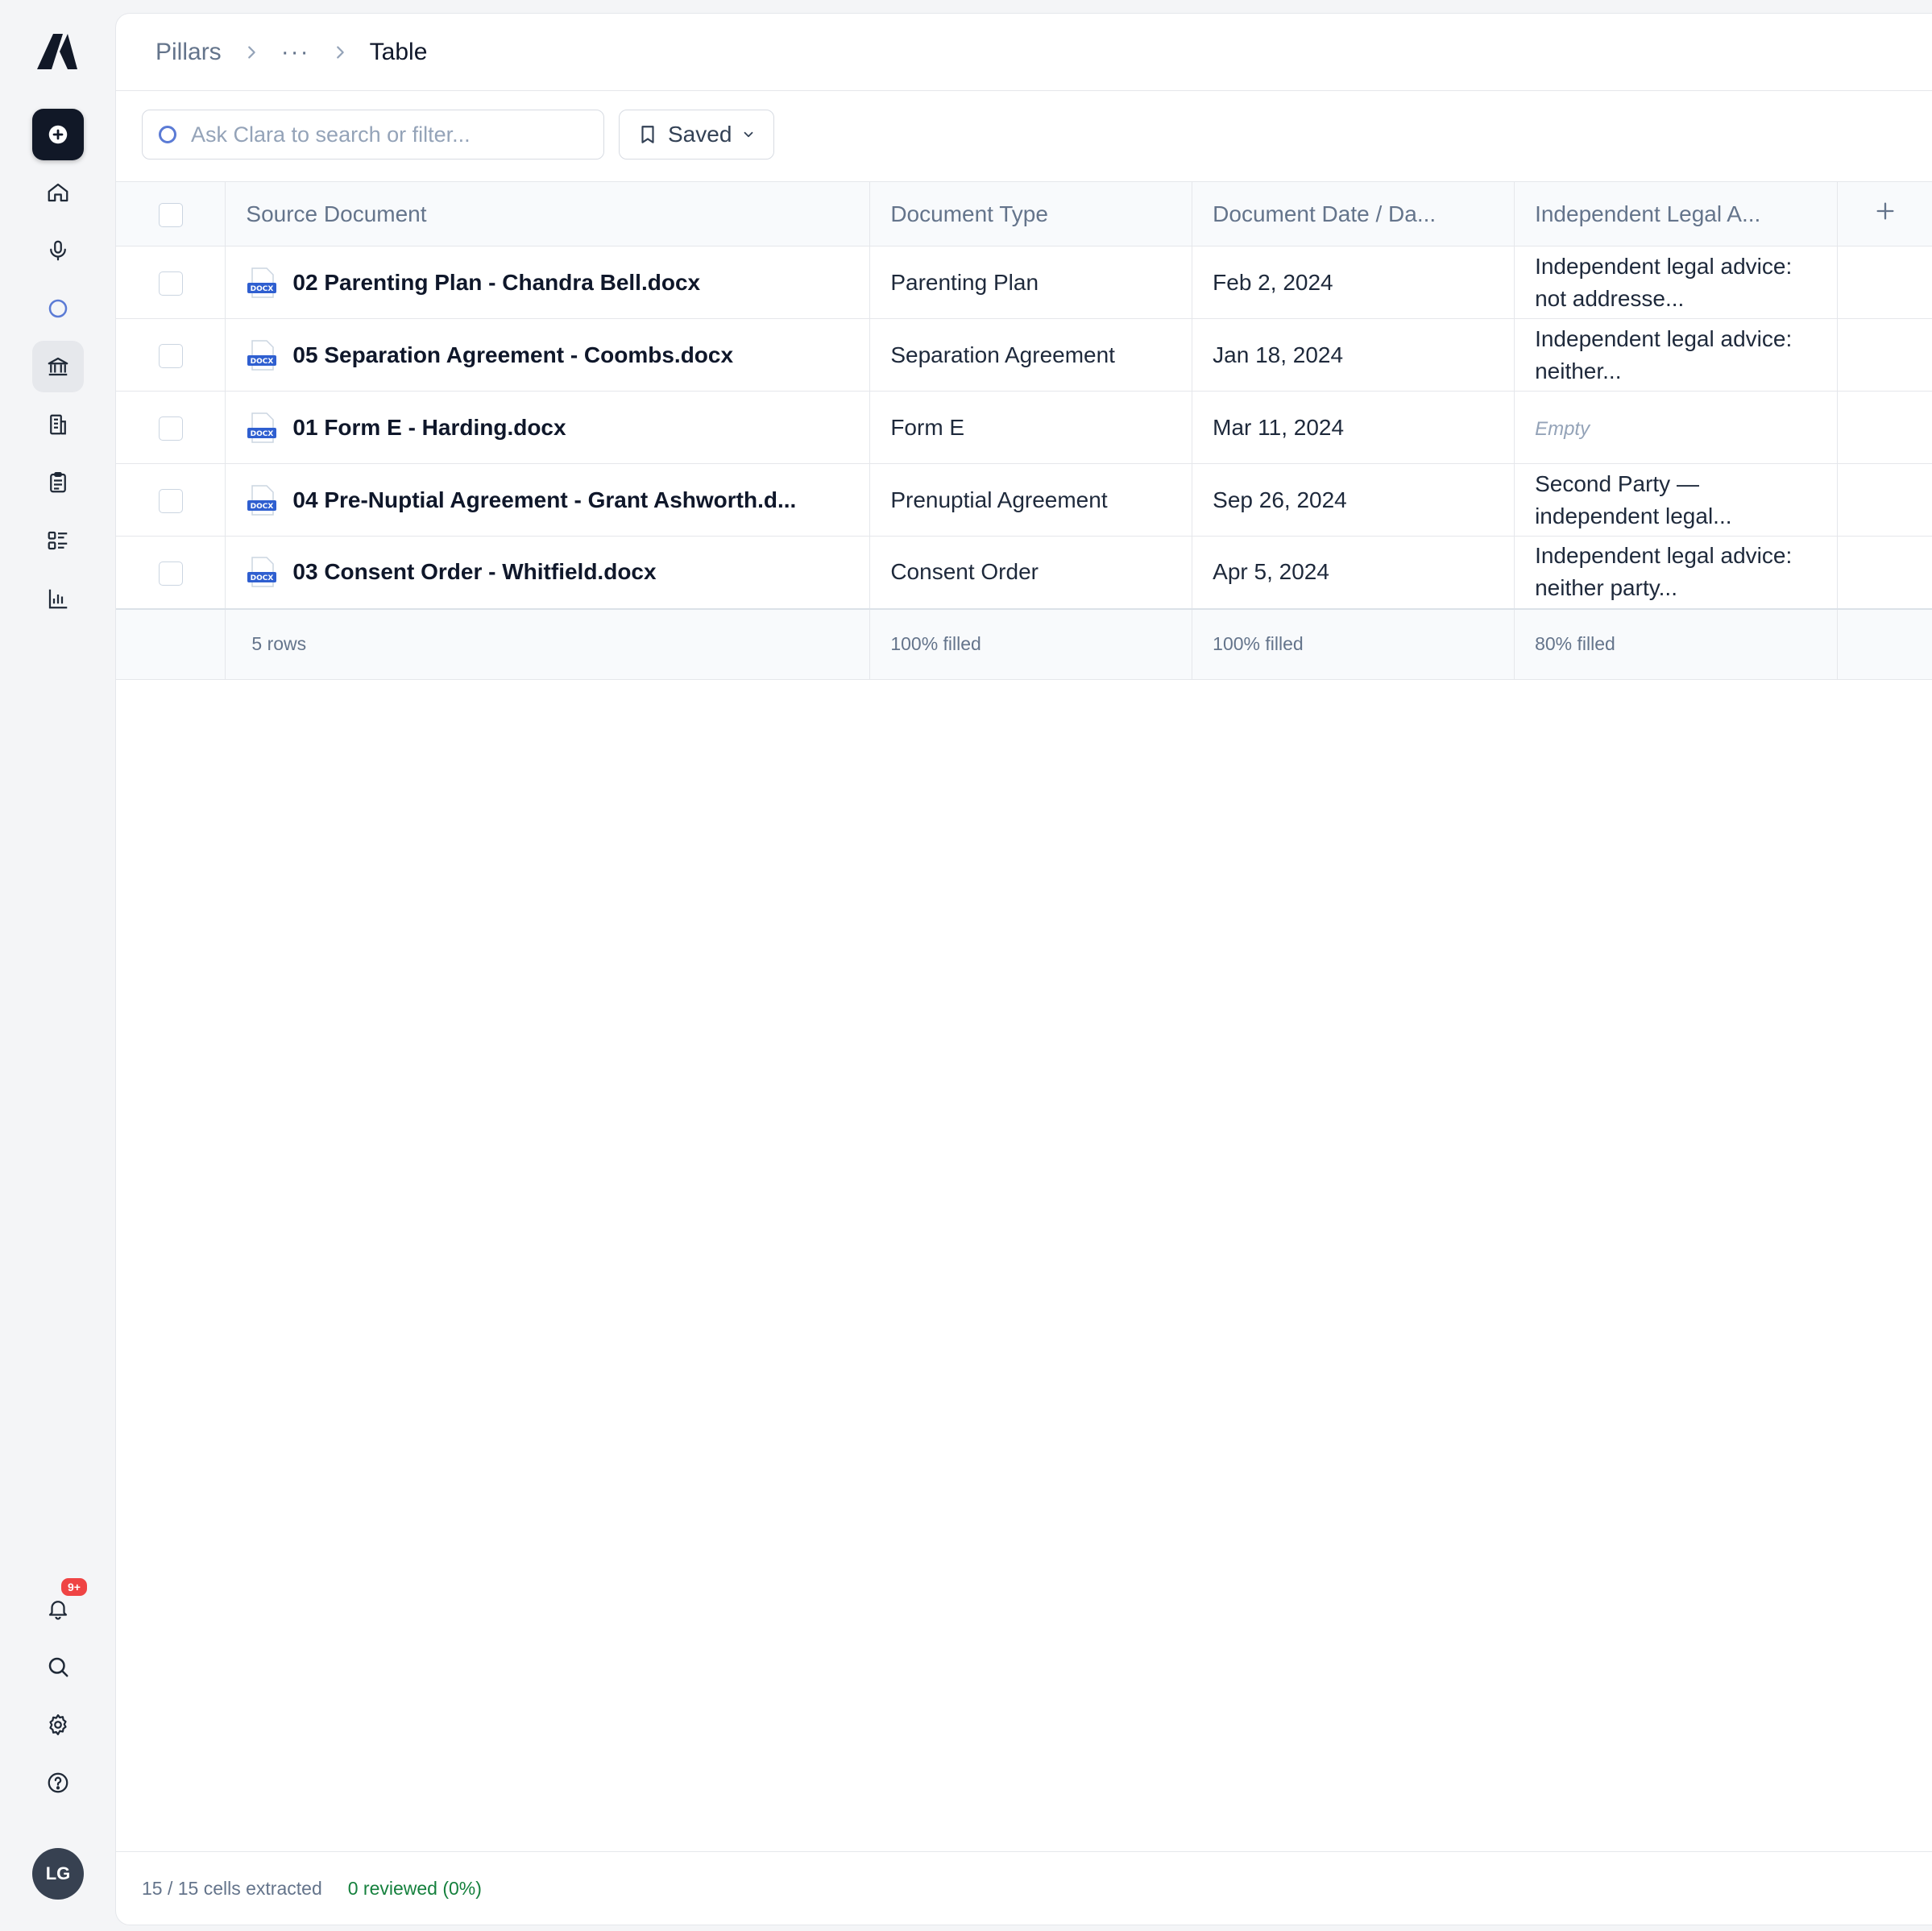 The width and height of the screenshot is (1932, 1931). Describe the element at coordinates (1562, 428) in the screenshot. I see `empty-placeholder: Empty` at that location.